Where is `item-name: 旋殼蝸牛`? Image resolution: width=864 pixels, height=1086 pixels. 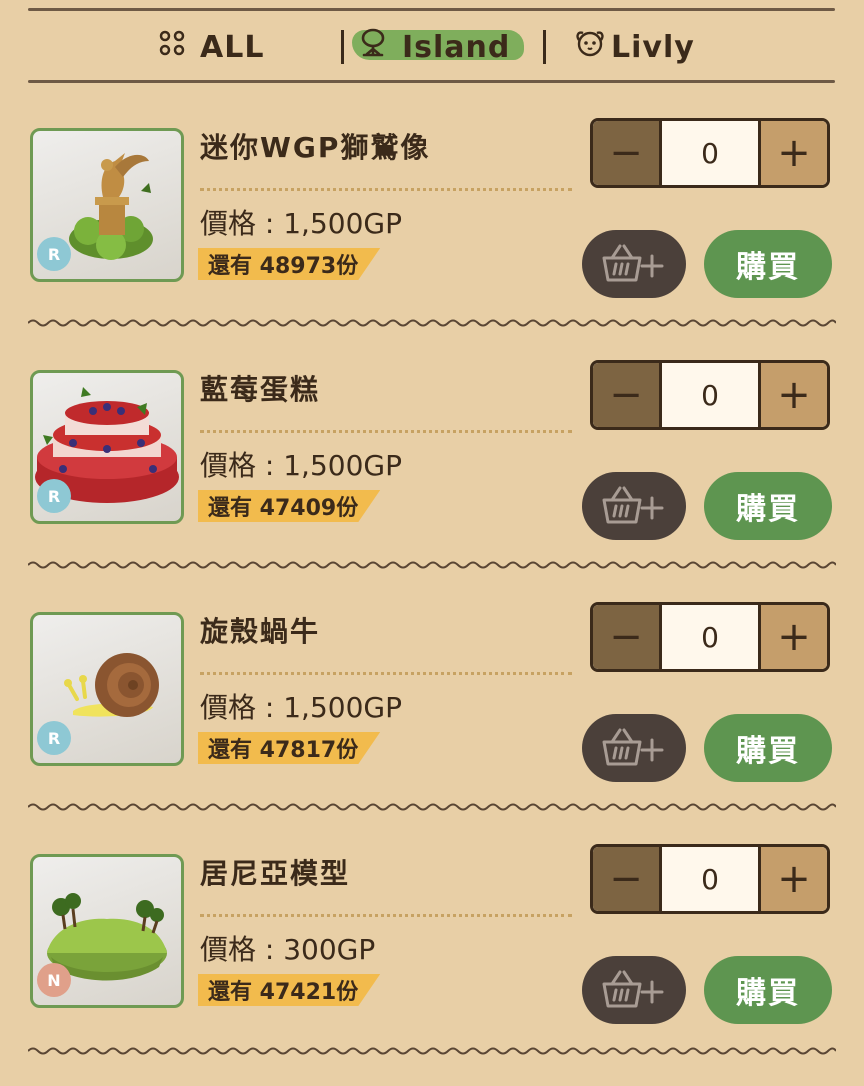
item-name: 旋殼蝸牛 is located at coordinates (260, 631).